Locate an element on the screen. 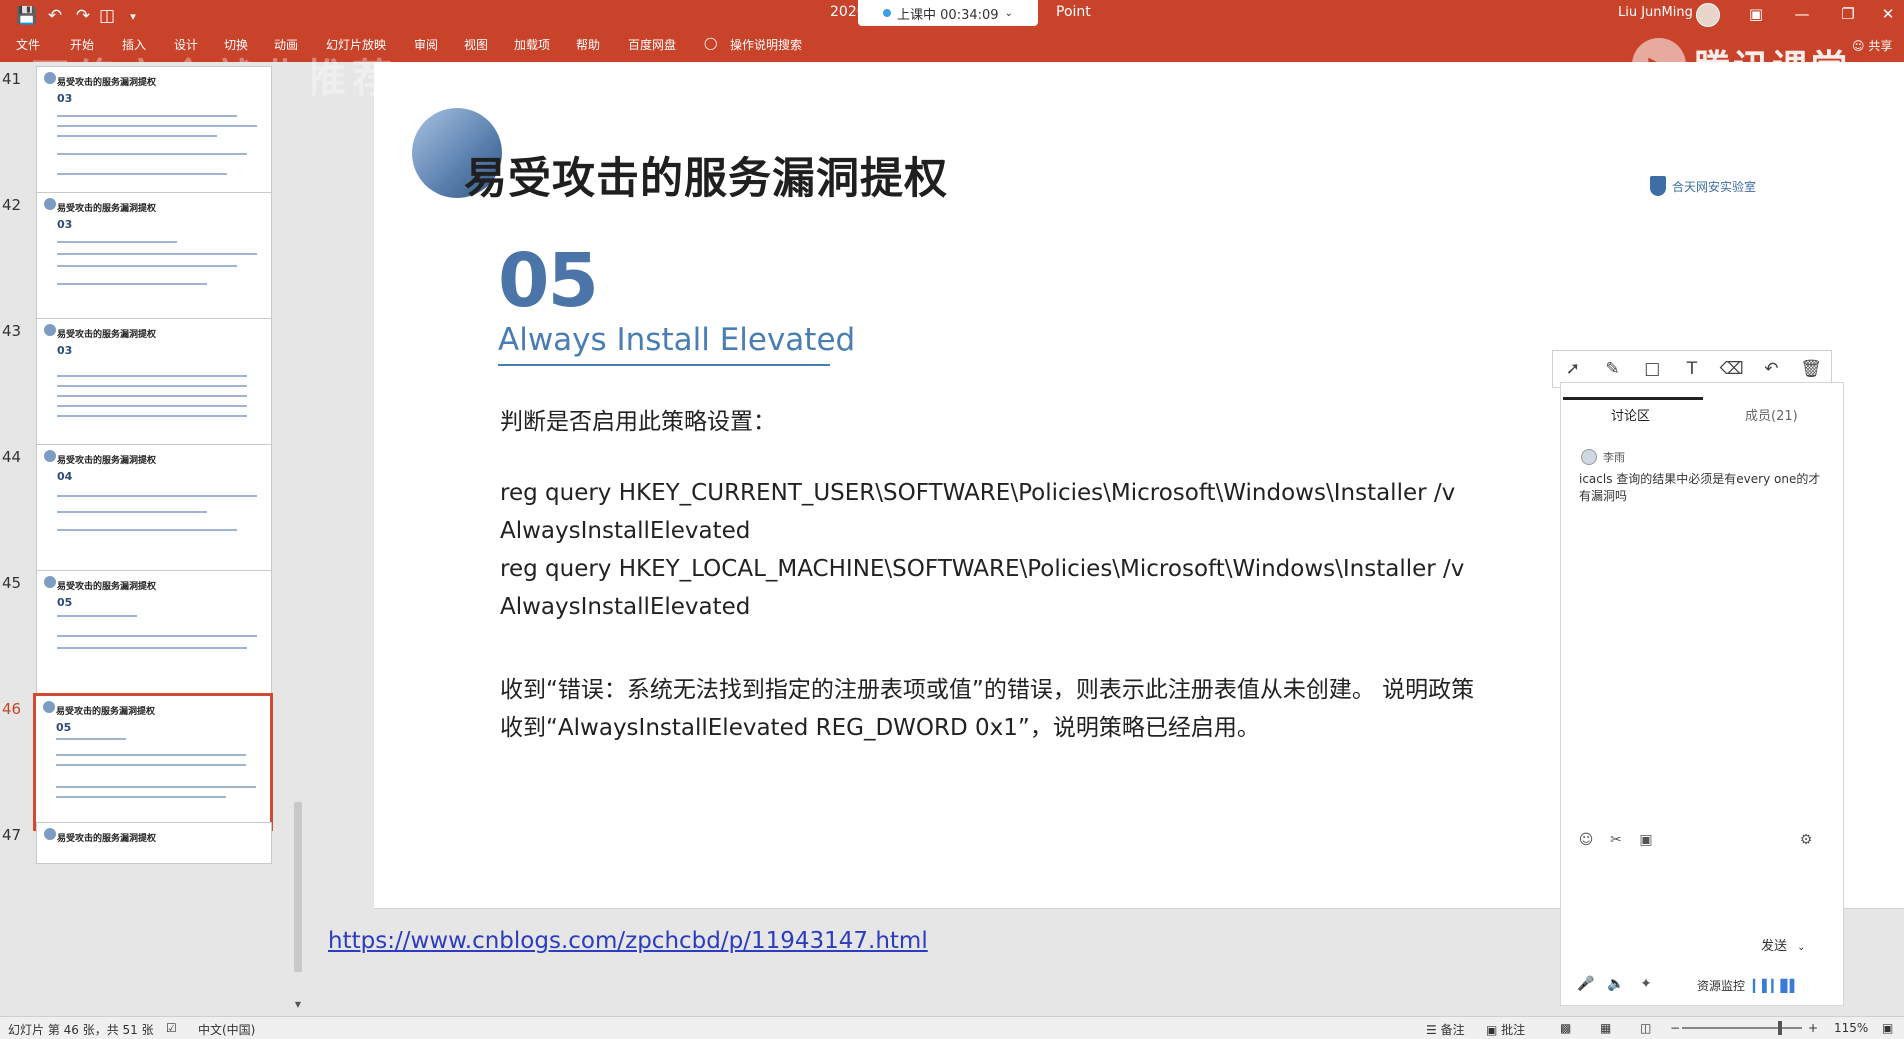 The image size is (1904, 1039). tell-me-search: 操作说明搜索 is located at coordinates (766, 44).